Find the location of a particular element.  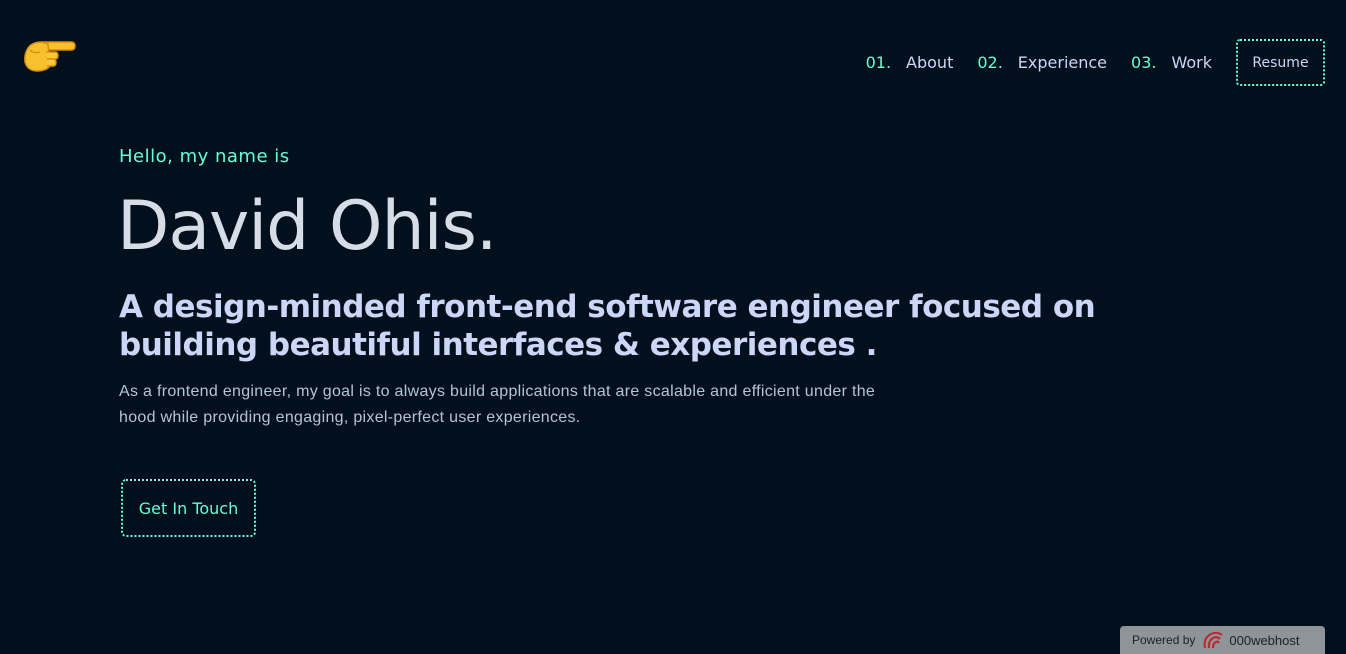

nav-label: About is located at coordinates (930, 62).